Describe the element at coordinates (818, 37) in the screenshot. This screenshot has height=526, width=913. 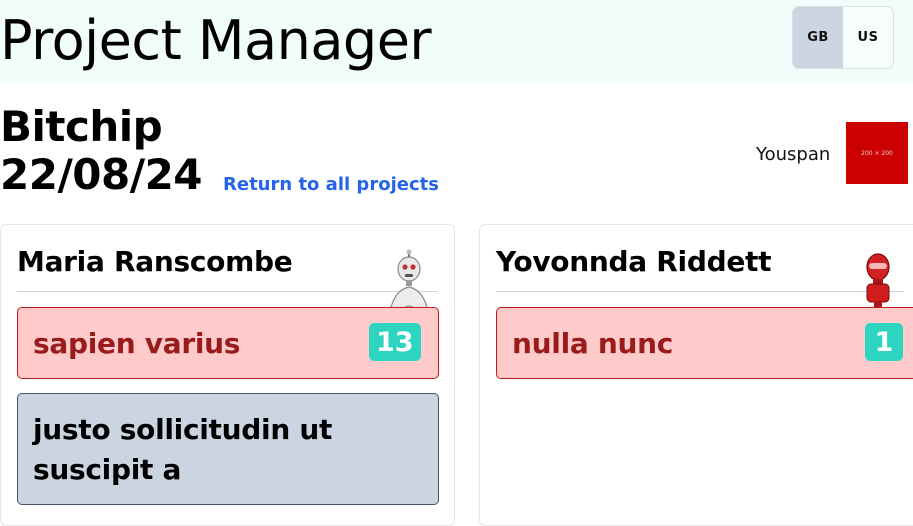
I see `locale-gb-button: GB` at that location.